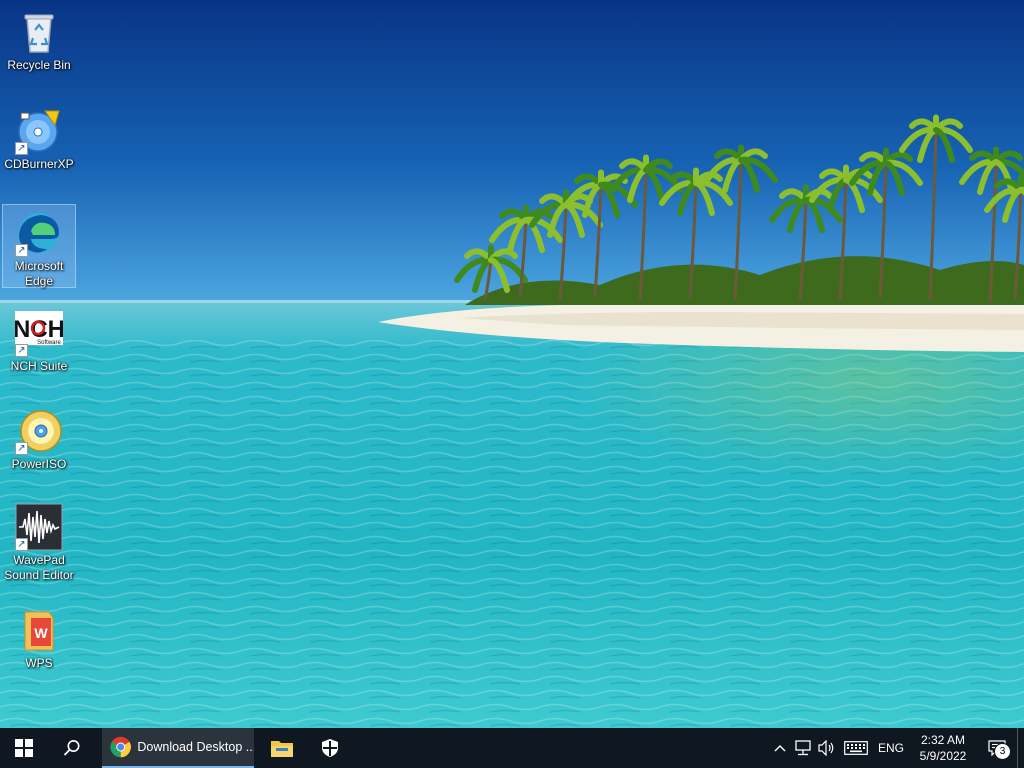 The height and width of the screenshot is (768, 1024). I want to click on microsoft-edge-icon: ↗, so click(39, 233).